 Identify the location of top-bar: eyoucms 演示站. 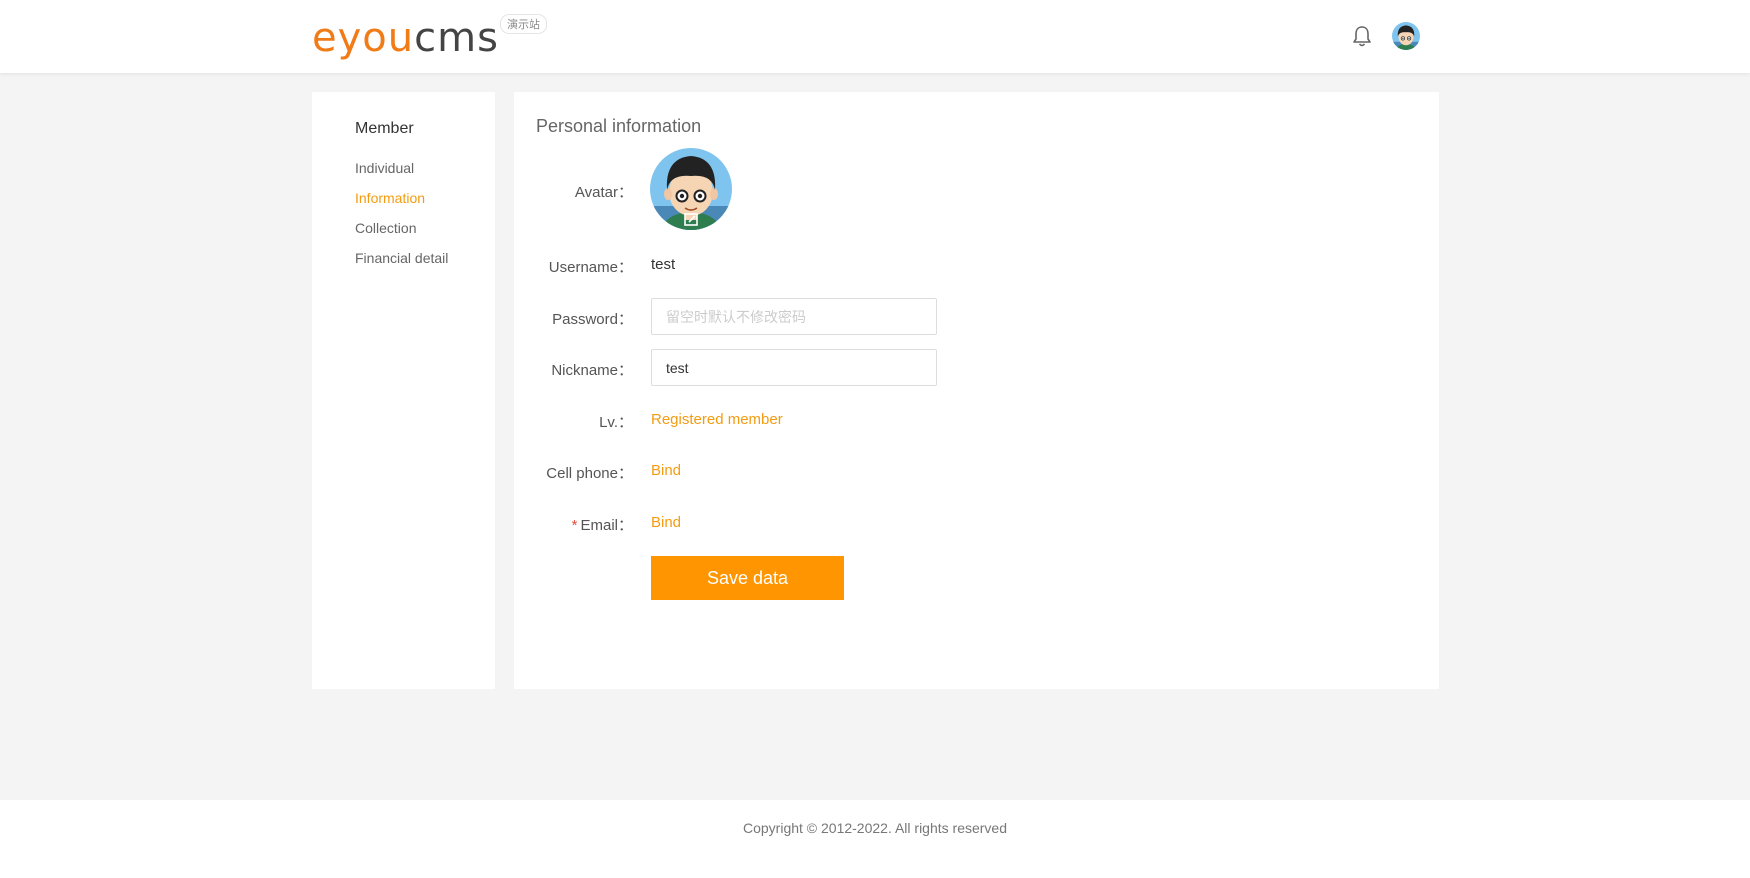
(875, 36).